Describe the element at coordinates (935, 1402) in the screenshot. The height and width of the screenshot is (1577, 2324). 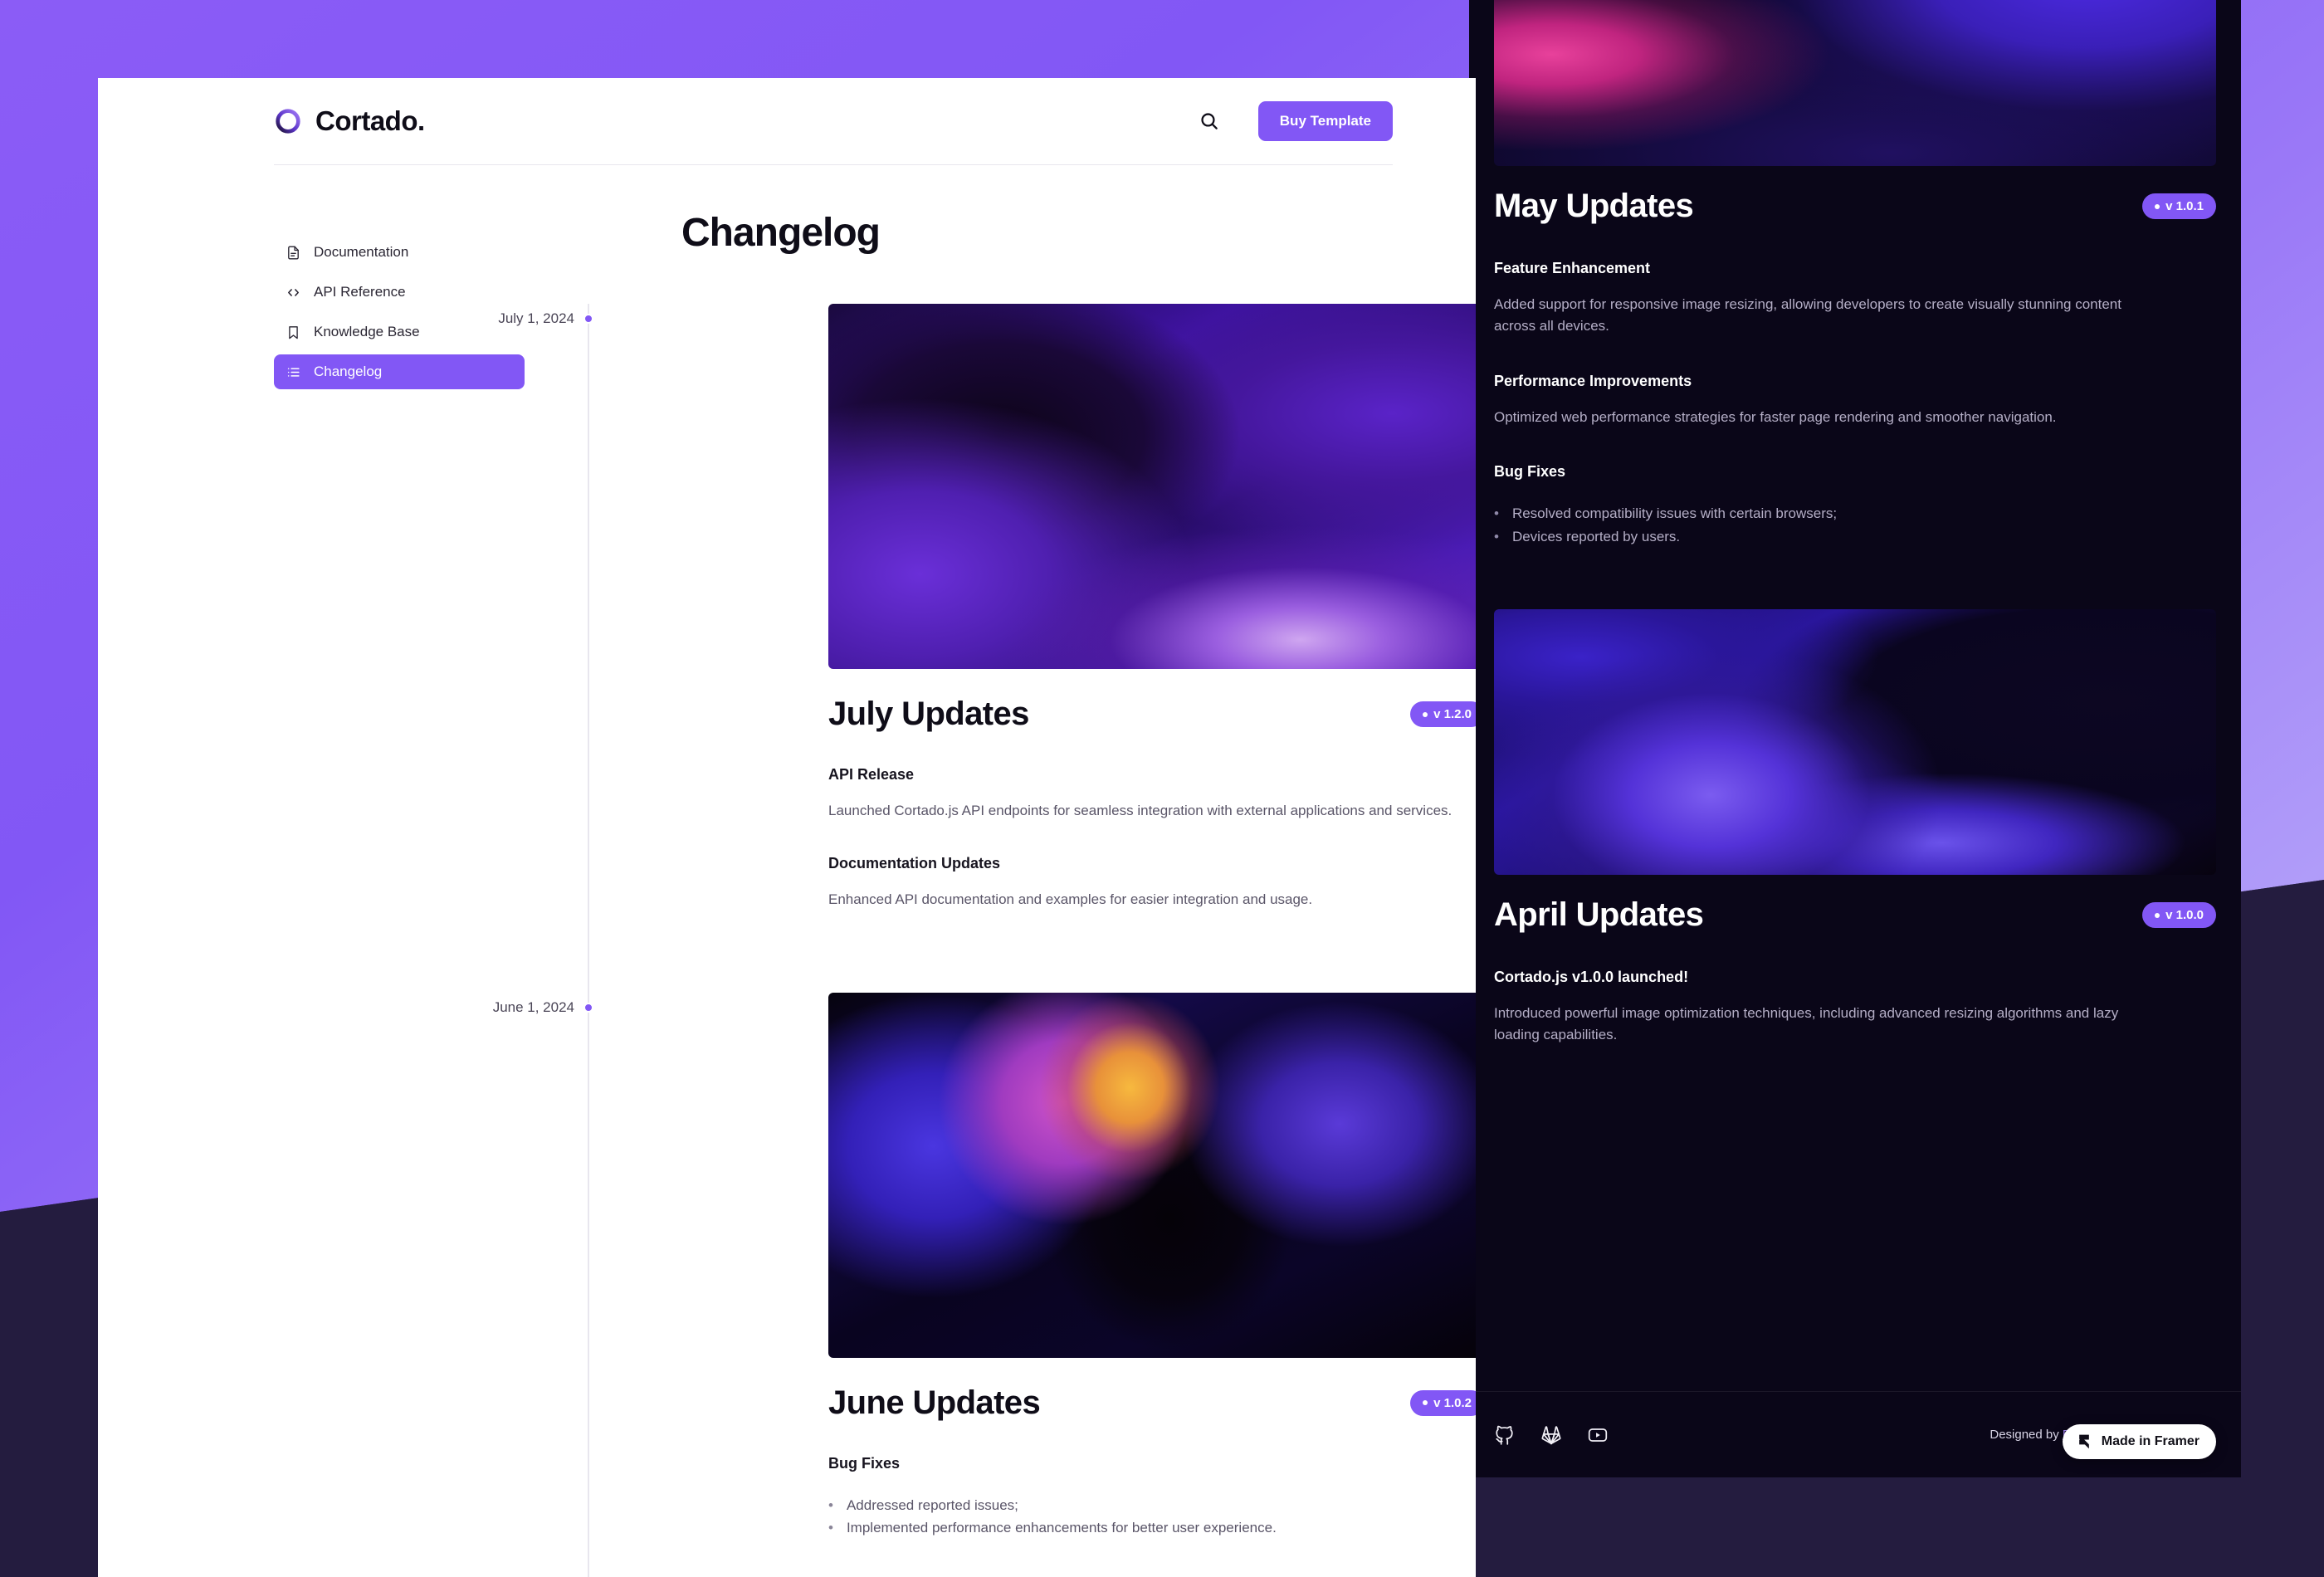
I see `entry-title: June Updates` at that location.